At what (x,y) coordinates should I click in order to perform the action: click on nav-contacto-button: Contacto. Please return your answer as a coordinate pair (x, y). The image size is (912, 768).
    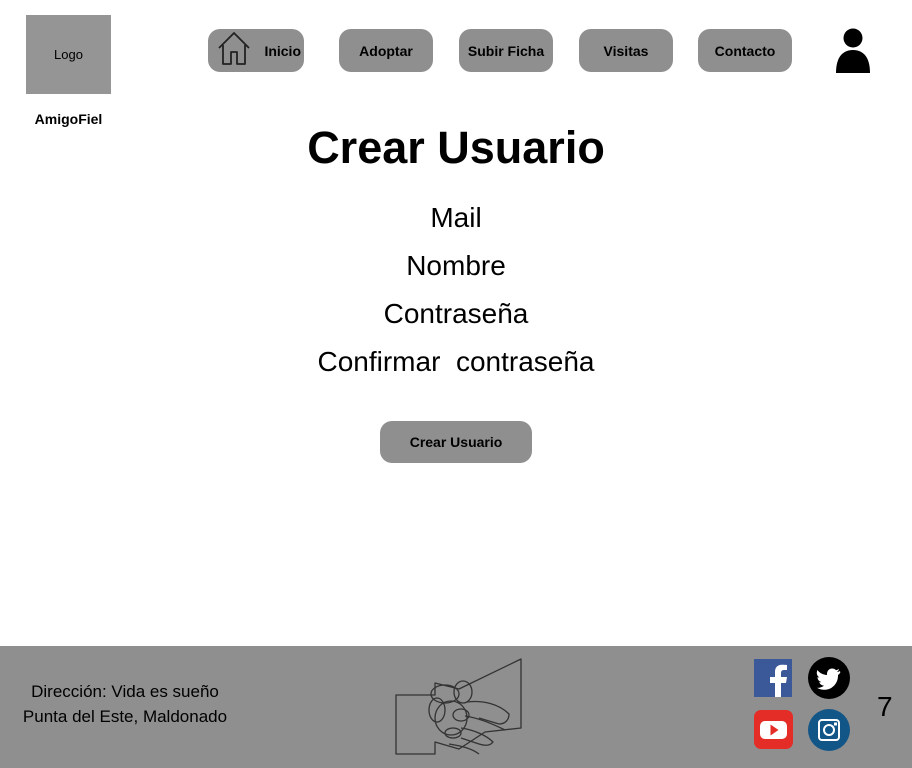
    Looking at the image, I should click on (745, 50).